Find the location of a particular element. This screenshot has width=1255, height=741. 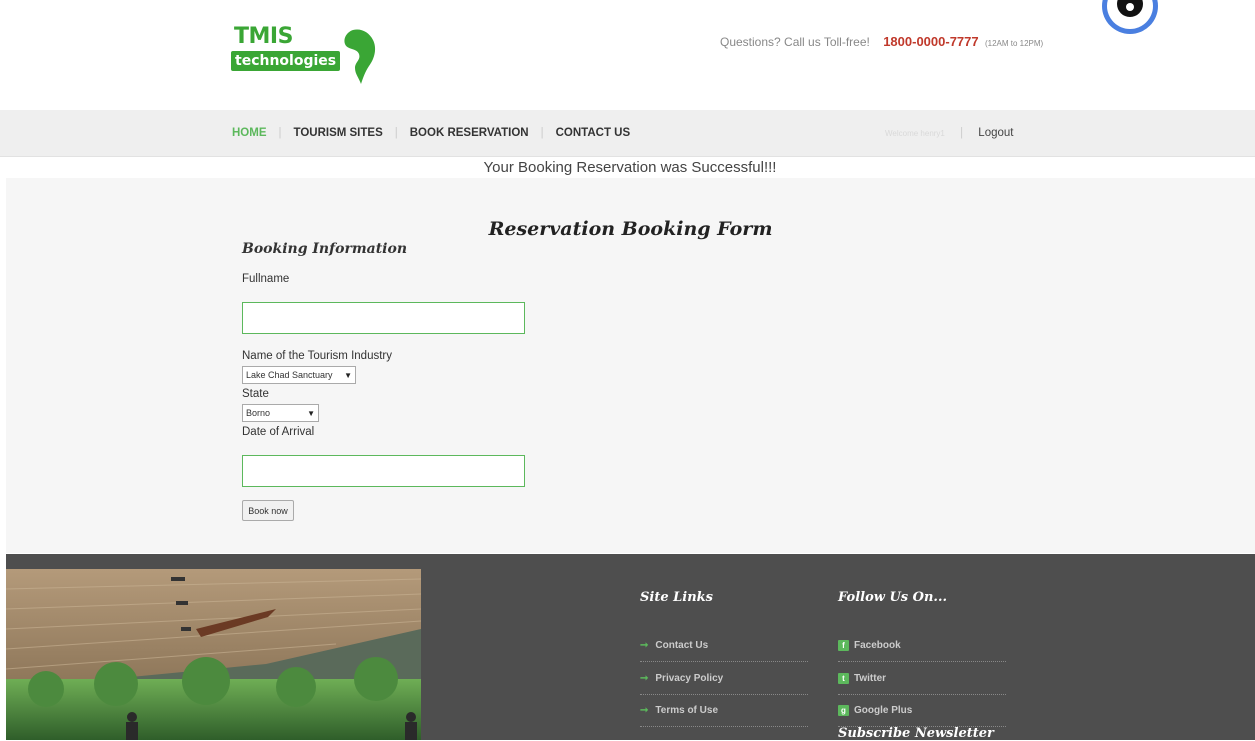

nav-home: HOME is located at coordinates (249, 133).